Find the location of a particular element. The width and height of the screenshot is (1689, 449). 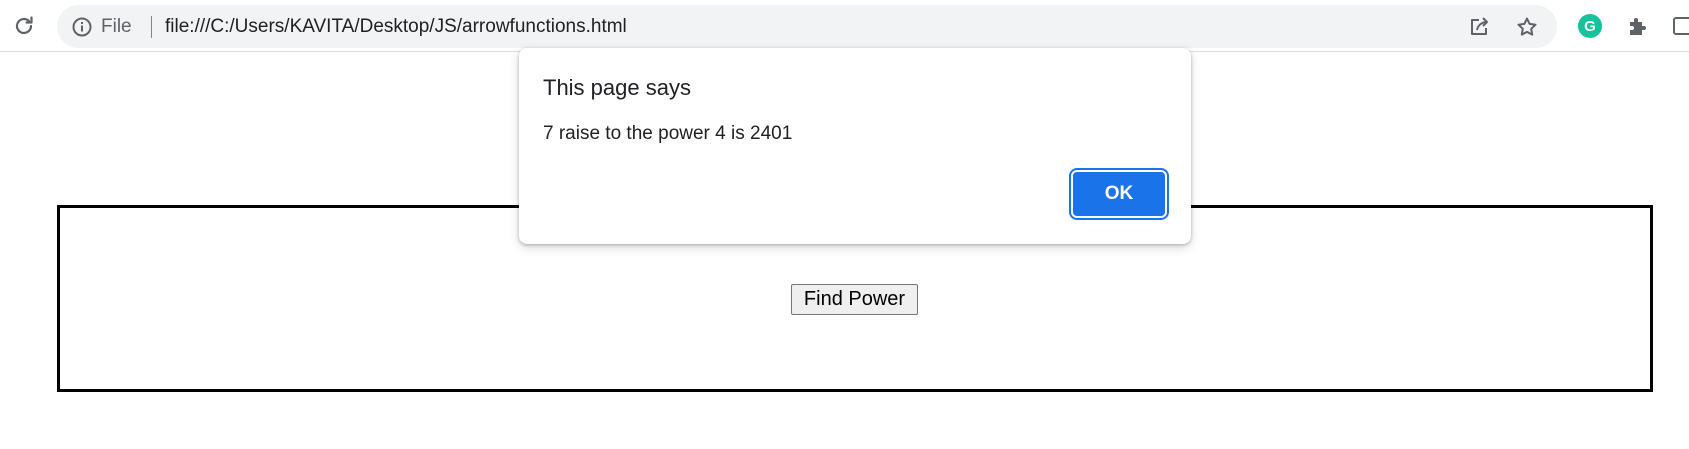

bookmark-button is located at coordinates (1527, 27).